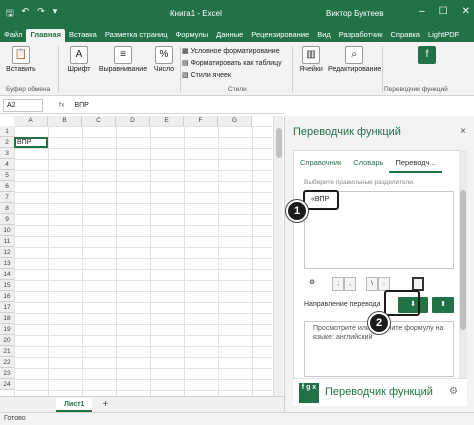  Describe the element at coordinates (443, 11) in the screenshot. I see `maximize-icon: ☐` at that location.